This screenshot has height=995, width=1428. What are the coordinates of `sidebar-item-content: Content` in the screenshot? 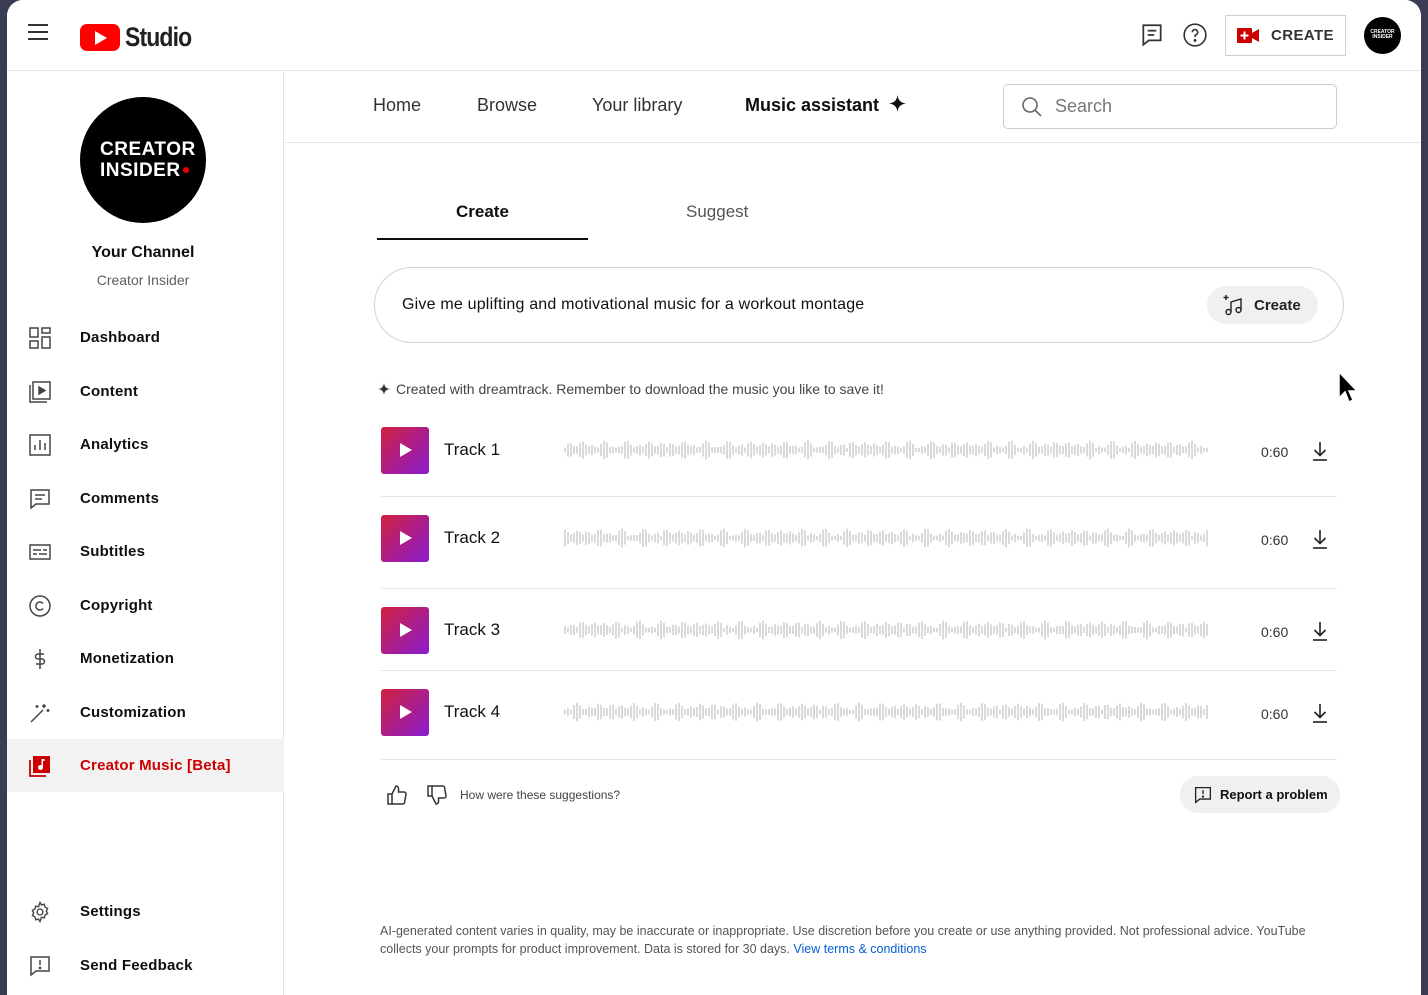 It's located at (145, 391).